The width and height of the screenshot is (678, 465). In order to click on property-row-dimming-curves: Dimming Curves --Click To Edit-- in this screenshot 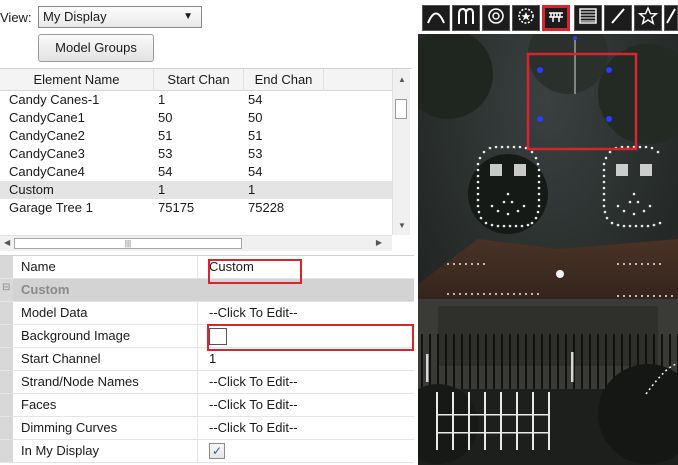, I will do `click(207, 428)`.